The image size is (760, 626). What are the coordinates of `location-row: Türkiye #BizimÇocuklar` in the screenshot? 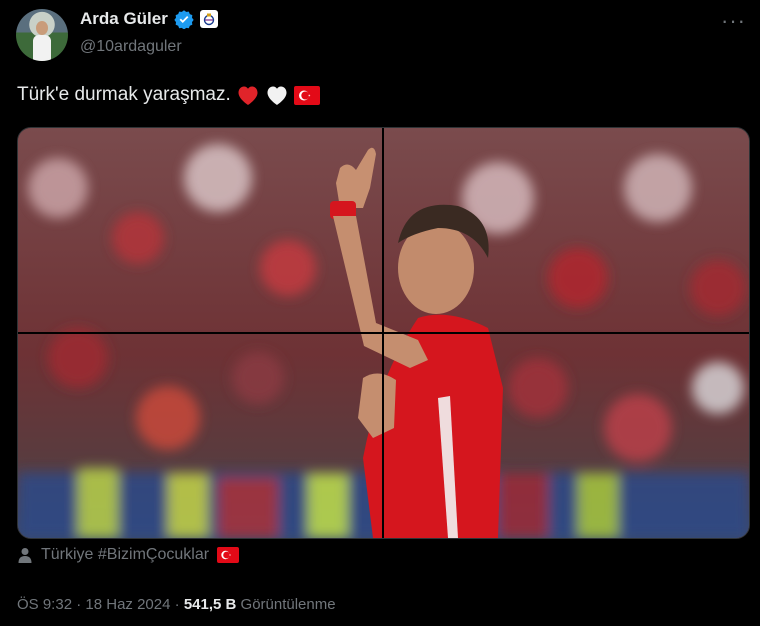 It's located at (128, 555).